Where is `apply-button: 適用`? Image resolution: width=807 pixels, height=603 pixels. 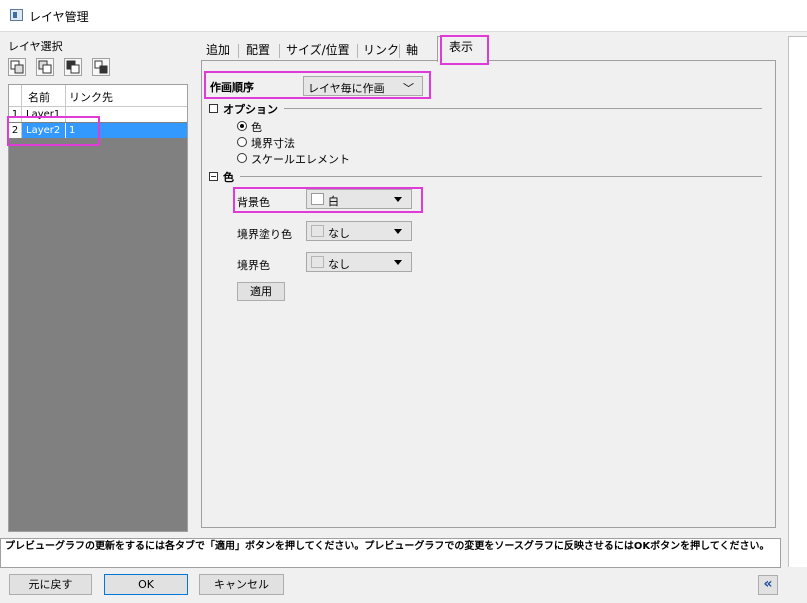 apply-button: 適用 is located at coordinates (261, 291).